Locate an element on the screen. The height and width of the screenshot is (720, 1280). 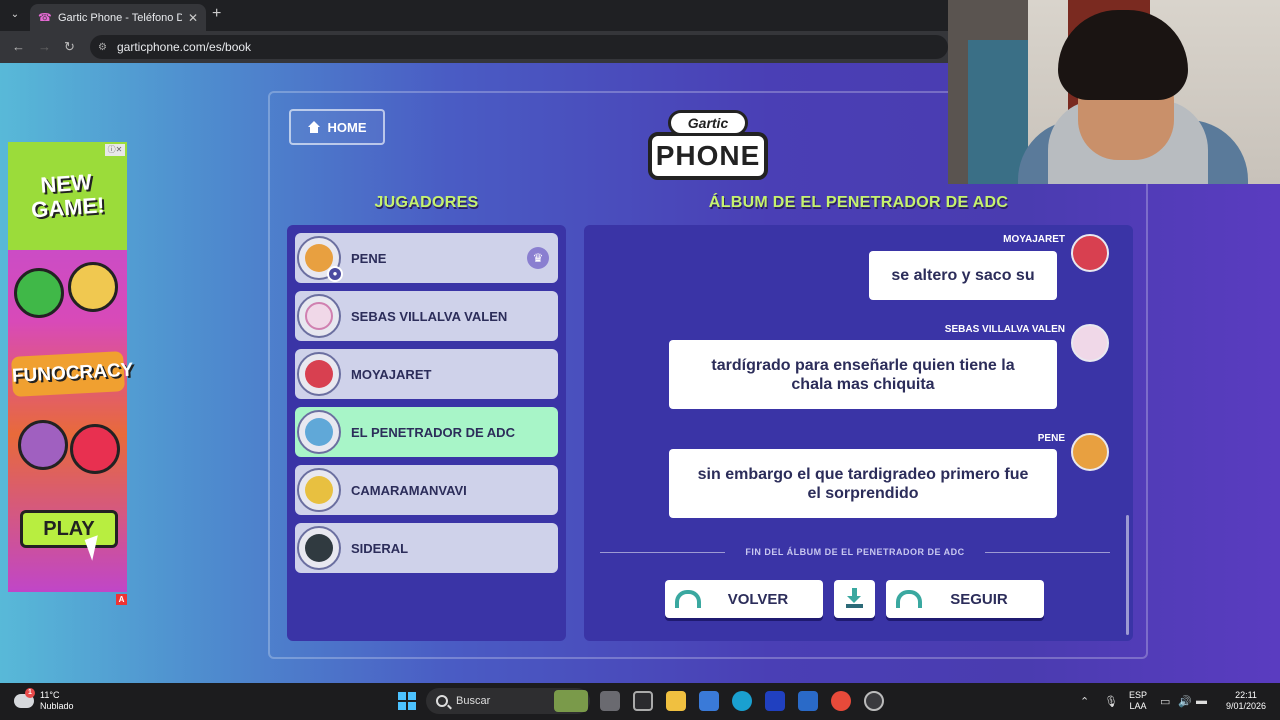
store-icon is located at coordinates (709, 701).